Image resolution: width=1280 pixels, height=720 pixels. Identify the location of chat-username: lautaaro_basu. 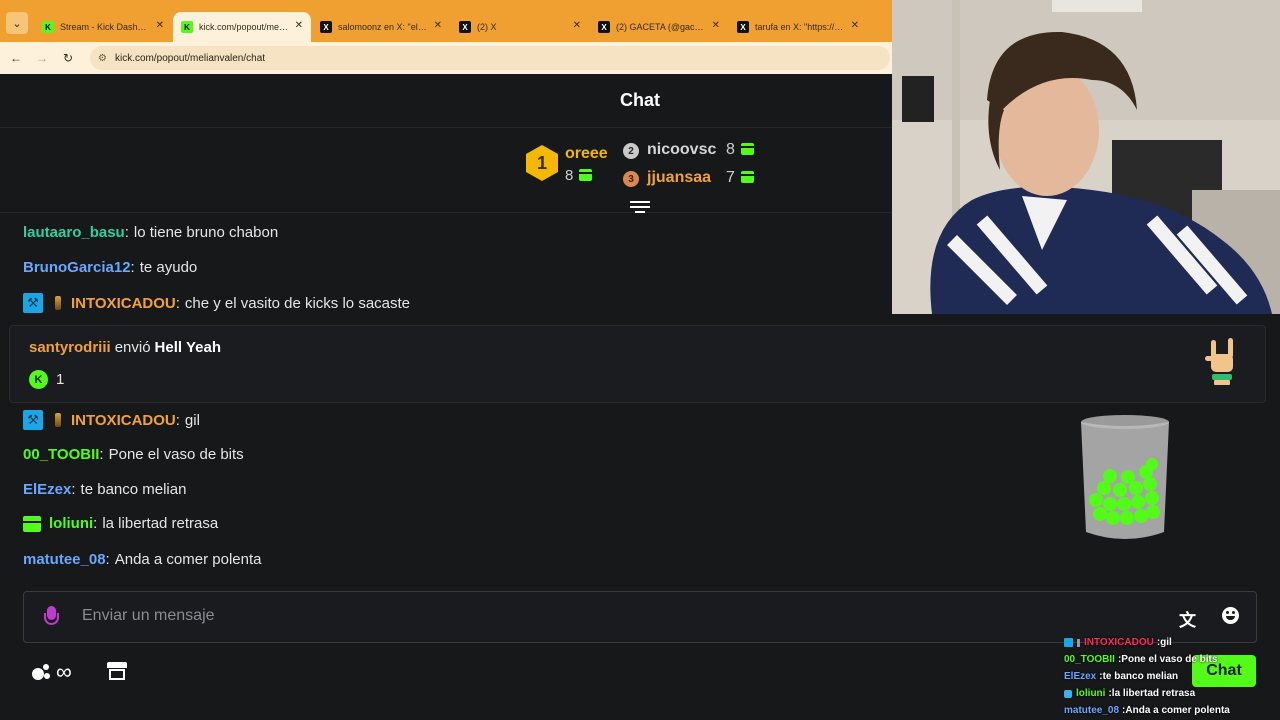
(74, 232).